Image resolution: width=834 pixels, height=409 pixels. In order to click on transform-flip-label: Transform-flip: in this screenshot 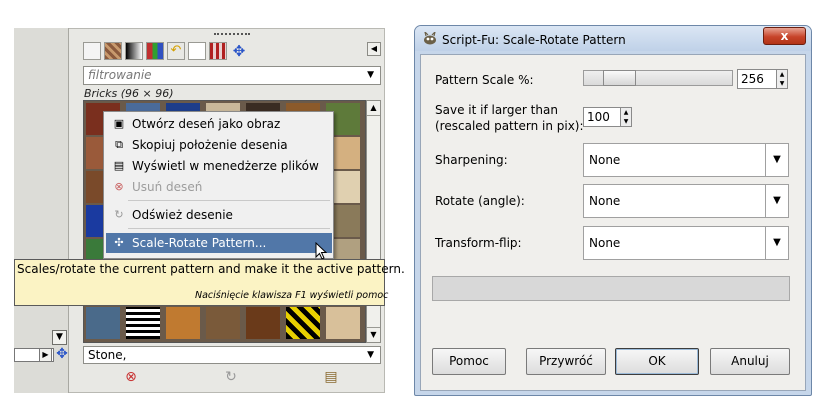, I will do `click(478, 243)`.